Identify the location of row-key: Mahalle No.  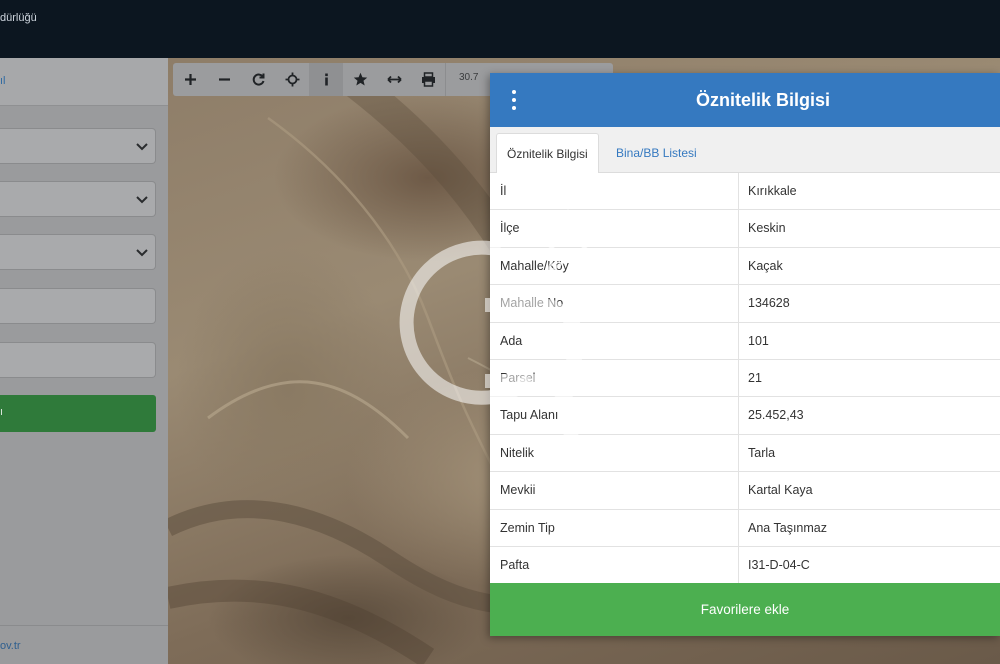
(532, 303).